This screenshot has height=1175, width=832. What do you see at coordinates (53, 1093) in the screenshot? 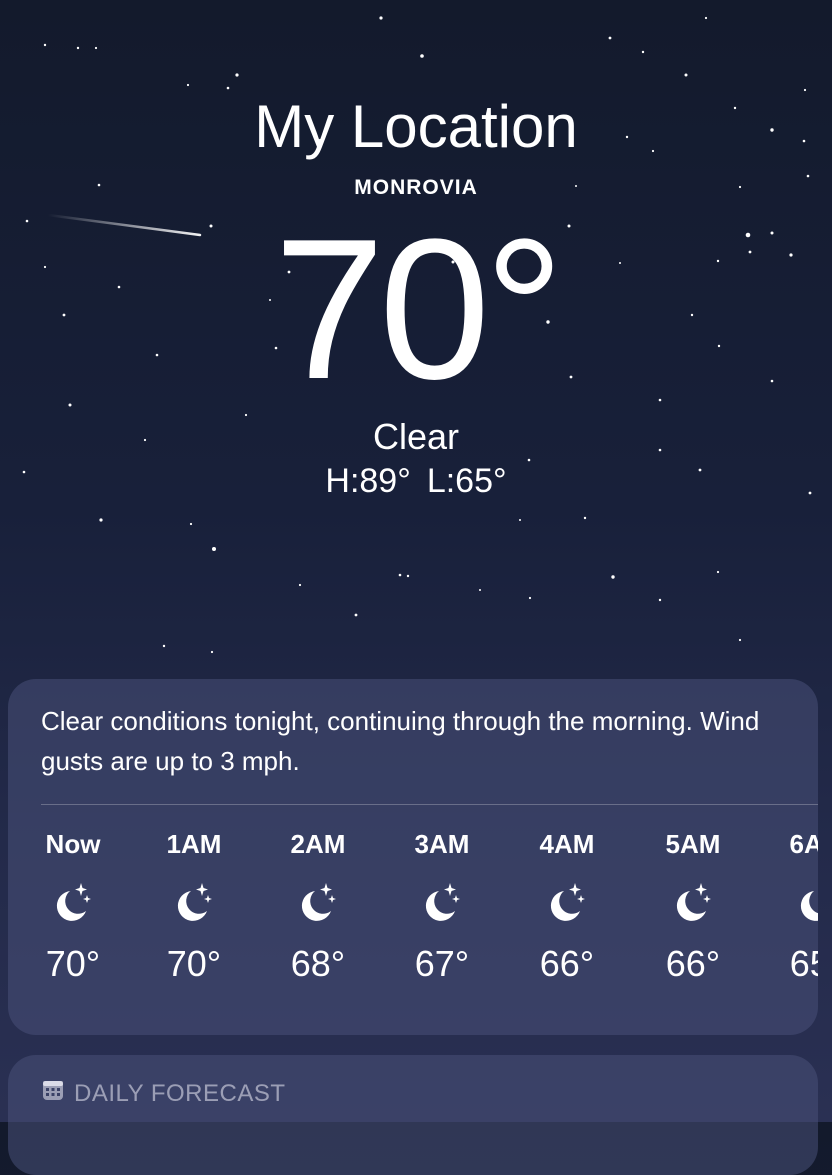
I see `calendar-icon` at bounding box center [53, 1093].